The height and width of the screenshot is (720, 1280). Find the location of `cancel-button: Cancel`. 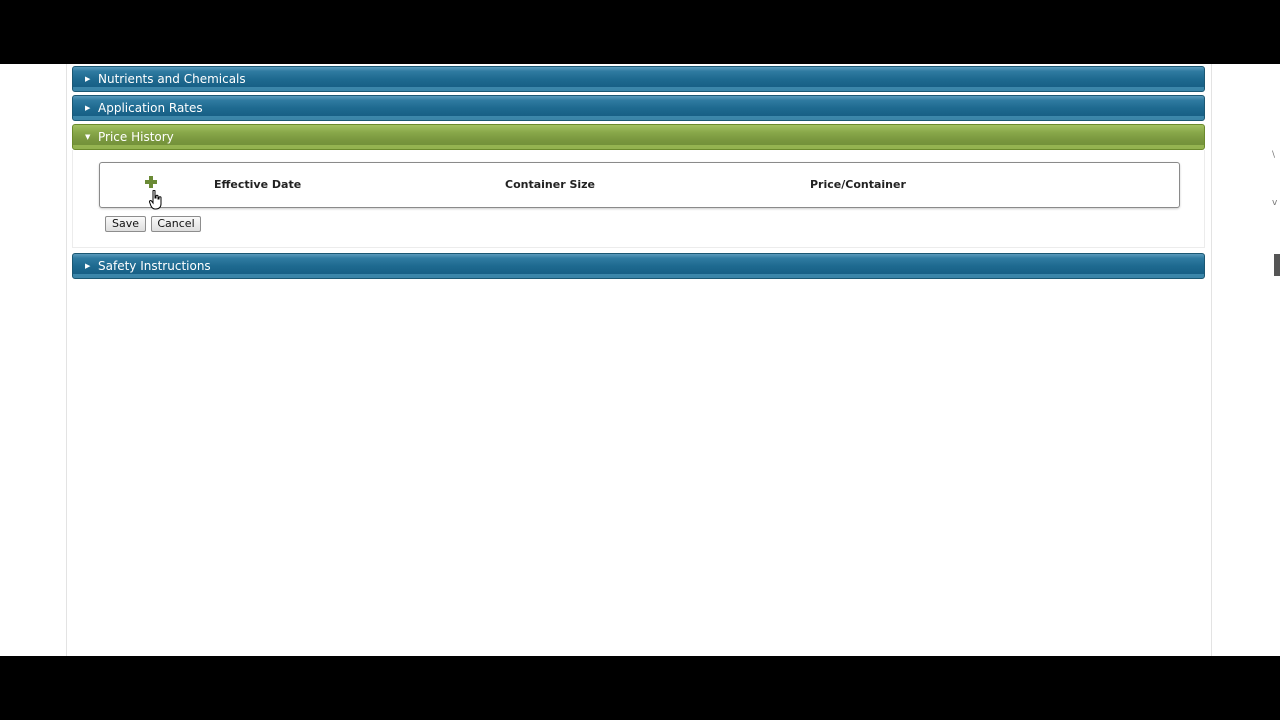

cancel-button: Cancel is located at coordinates (176, 224).